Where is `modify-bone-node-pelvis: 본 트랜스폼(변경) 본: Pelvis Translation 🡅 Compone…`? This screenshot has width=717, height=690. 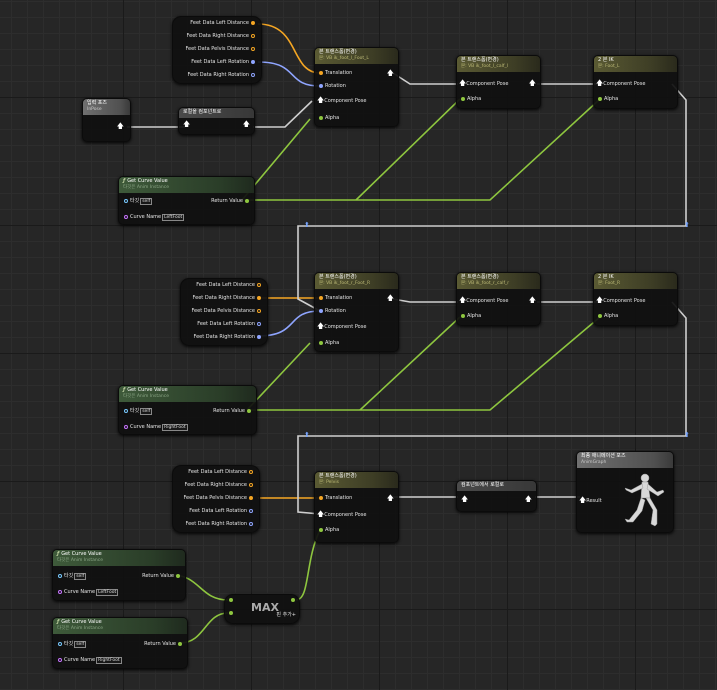 modify-bone-node-pelvis: 본 트랜스폼(변경) 본: Pelvis Translation 🡅 Compone… is located at coordinates (356, 507).